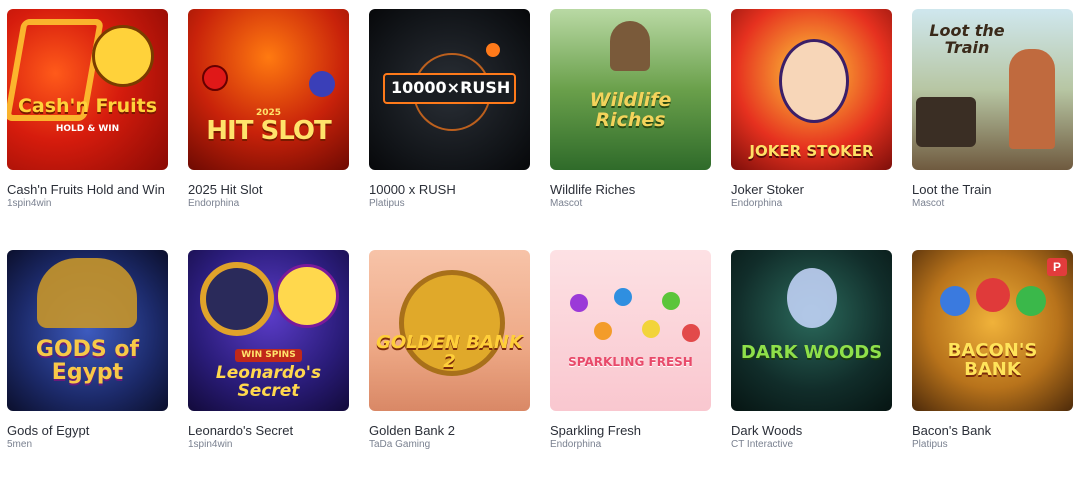  Describe the element at coordinates (992, 360) in the screenshot. I see `game-logo: BACON'S BANK` at that location.